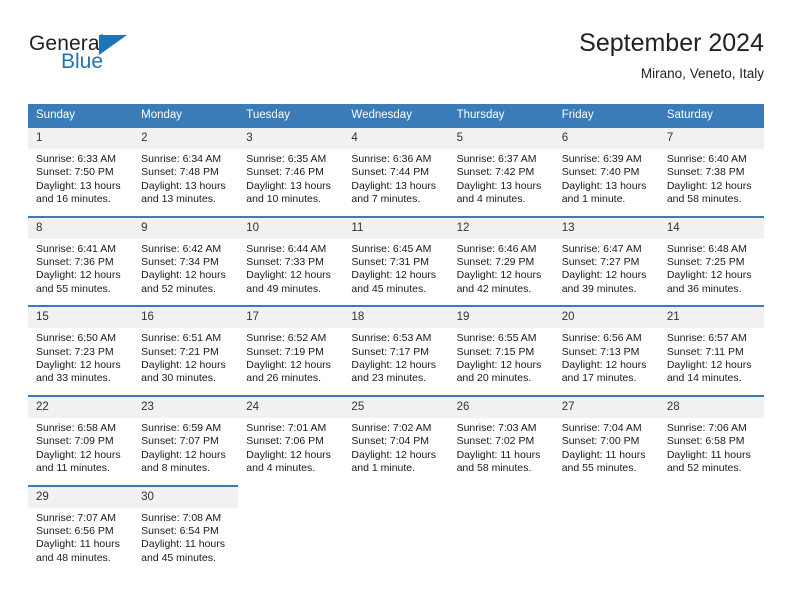  What do you see at coordinates (286, 338) in the screenshot?
I see `sunrise-text: Sunrise: 6:52 AM` at bounding box center [286, 338].